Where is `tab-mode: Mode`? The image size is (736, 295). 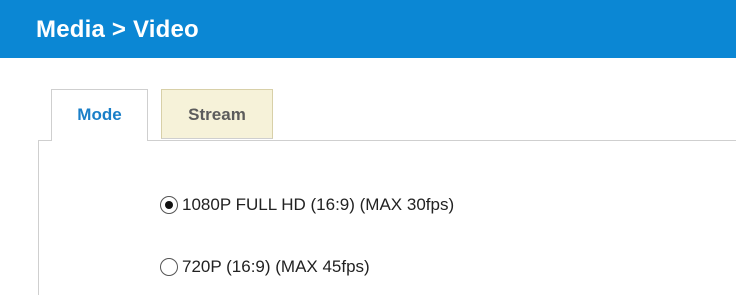 tab-mode: Mode is located at coordinates (99, 115).